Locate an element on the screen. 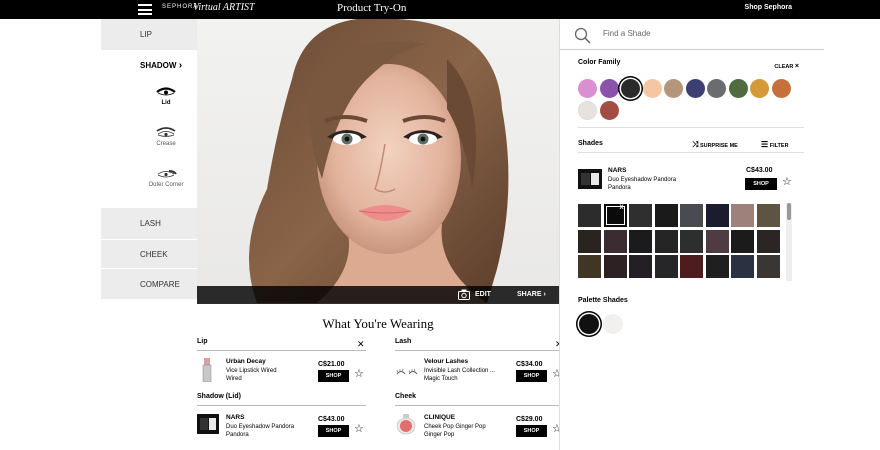 Image resolution: width=880 pixels, height=450 pixels. menu-icon is located at coordinates (145, 9).